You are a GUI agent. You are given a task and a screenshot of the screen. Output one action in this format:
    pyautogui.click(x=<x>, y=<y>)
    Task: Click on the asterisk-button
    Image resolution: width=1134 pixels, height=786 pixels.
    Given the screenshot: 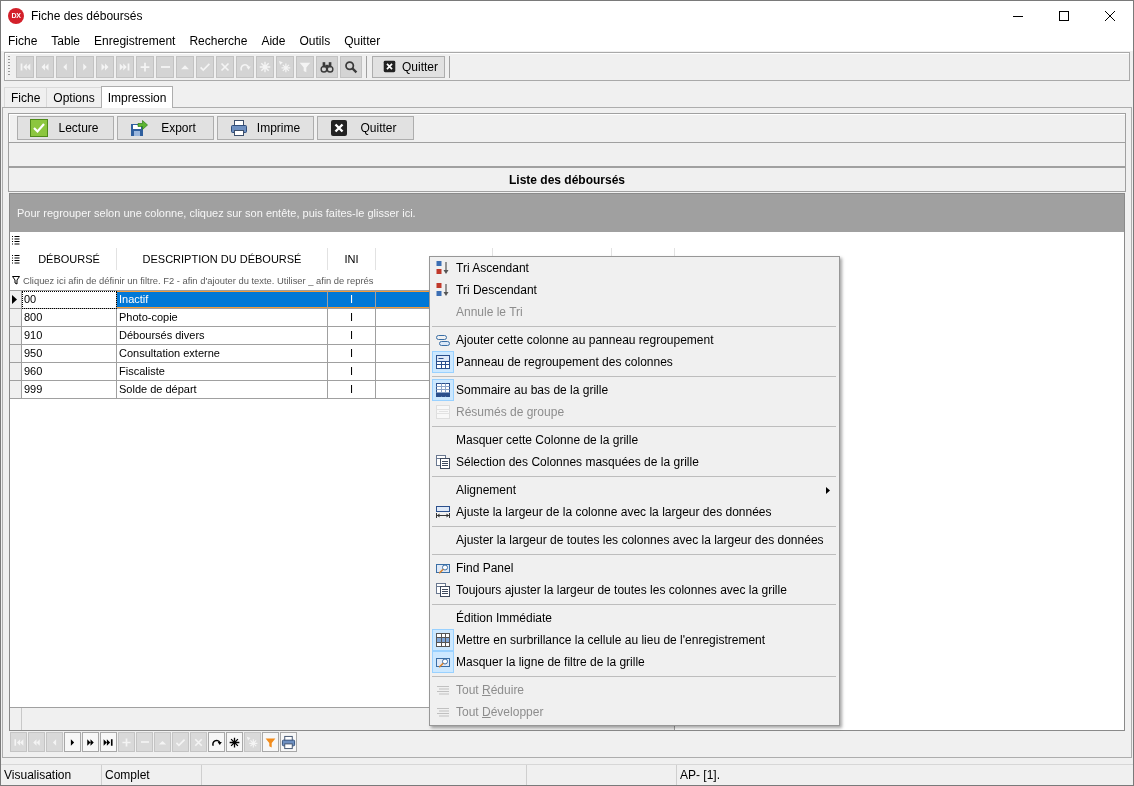 What is the action you would take?
    pyautogui.click(x=234, y=742)
    